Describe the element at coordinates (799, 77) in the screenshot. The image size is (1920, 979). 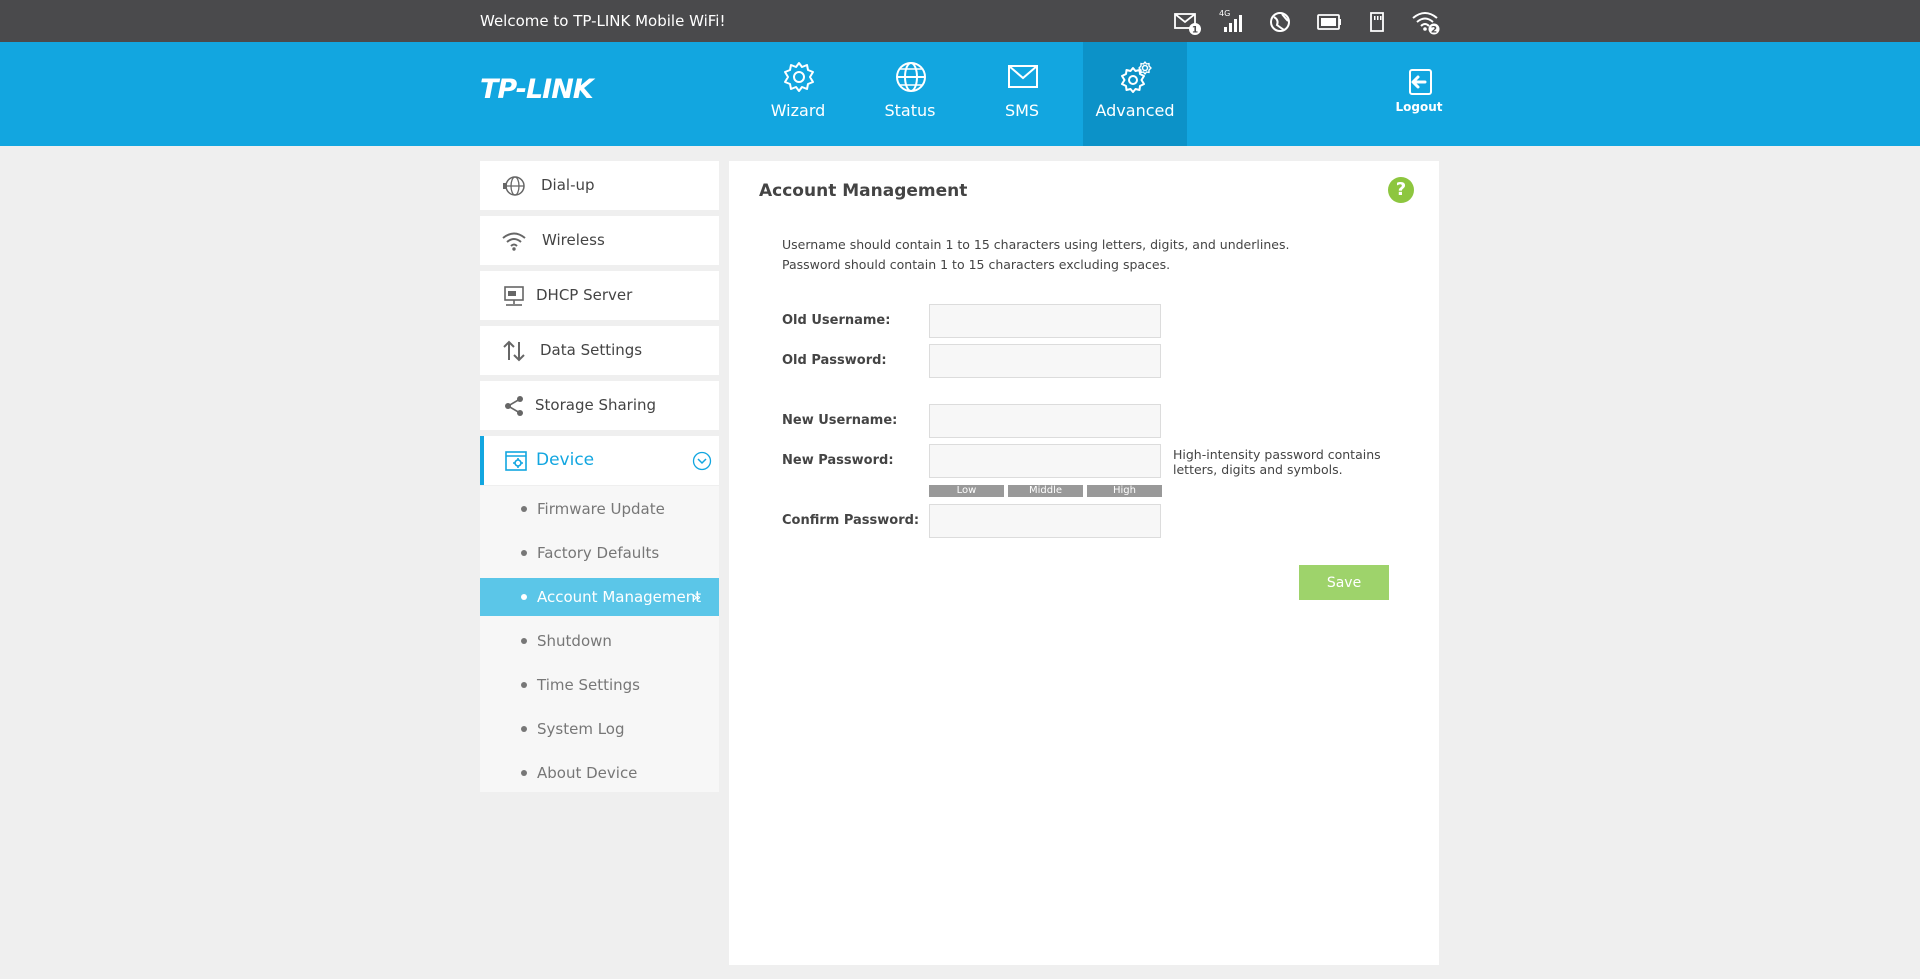
I see `gear-icon` at that location.